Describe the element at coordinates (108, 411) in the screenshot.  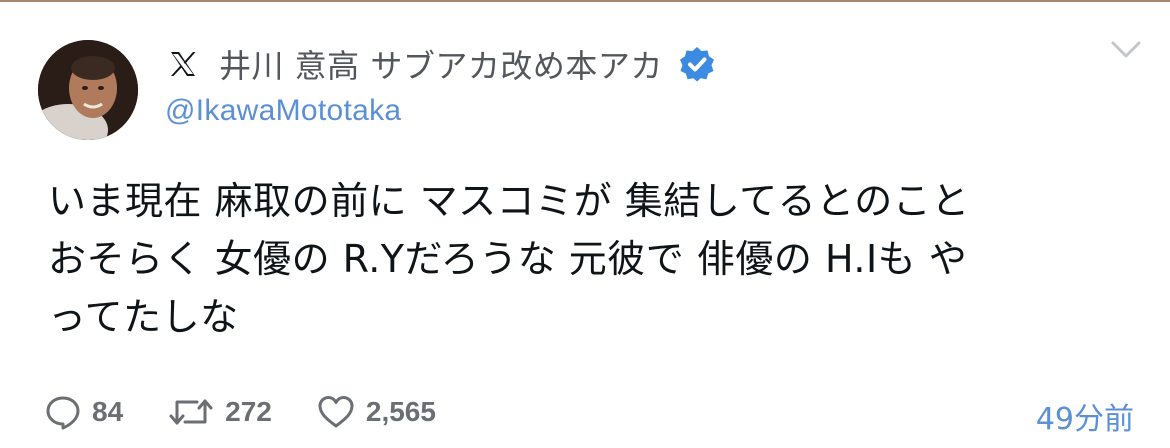
I see `reply-count: 84` at that location.